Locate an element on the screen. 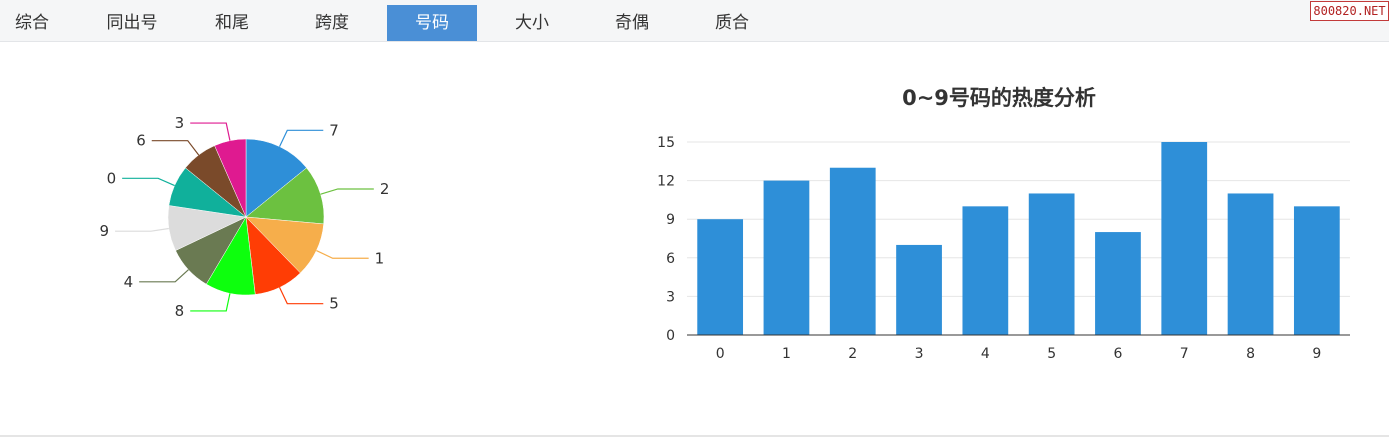 This screenshot has height=437, width=1389. y-tick-label-9: 9 is located at coordinates (670, 220).